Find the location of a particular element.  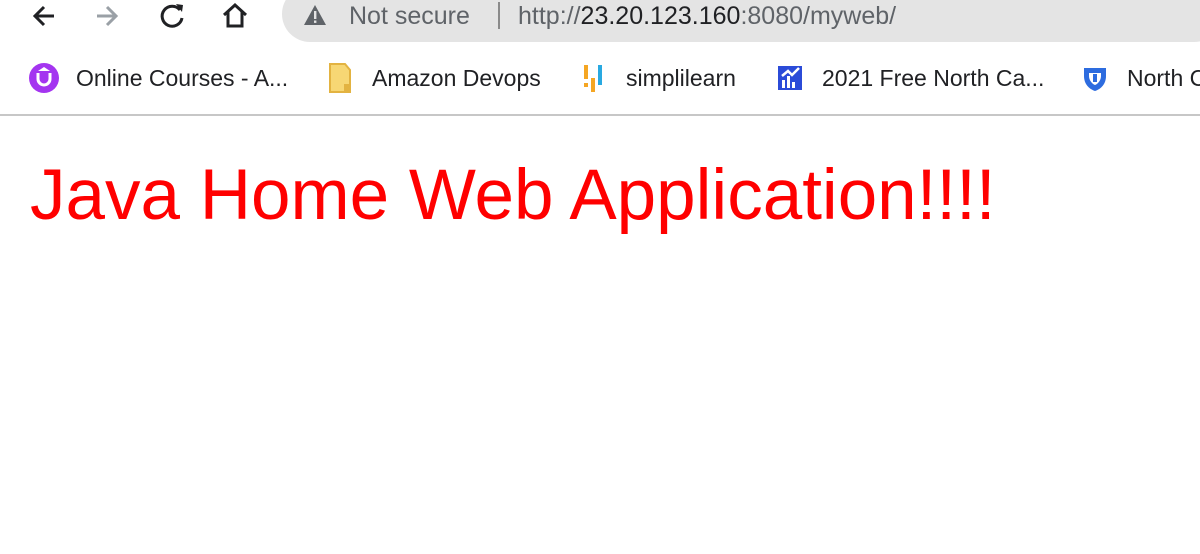

bookmark-label: Amazon Devops is located at coordinates (456, 77).